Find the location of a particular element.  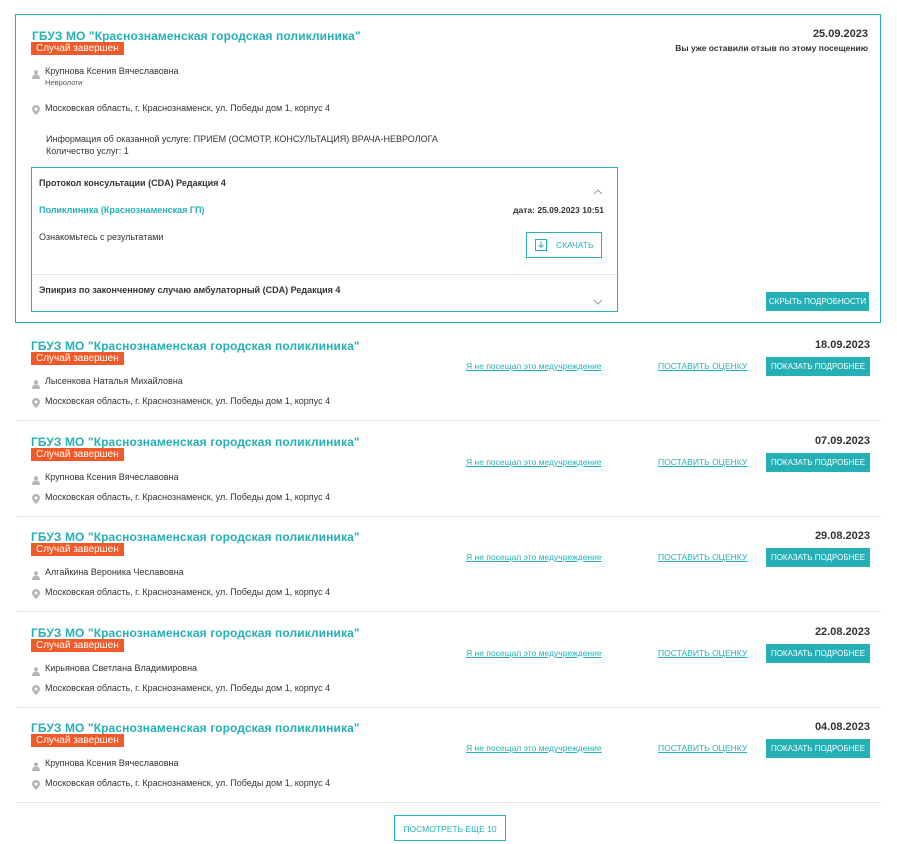

doctor-specialty: Неврологи is located at coordinates (64, 82).